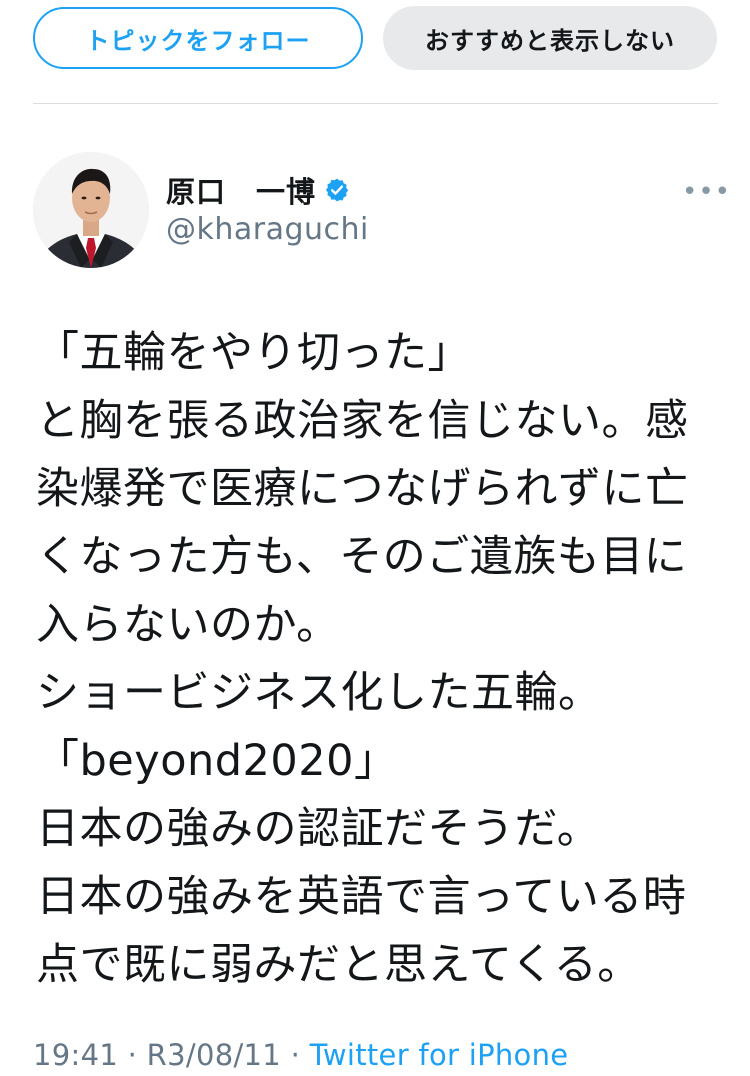  Describe the element at coordinates (362, 421) in the screenshot. I see `tweet-line: と胸を張る政治家を信じない。感` at that location.